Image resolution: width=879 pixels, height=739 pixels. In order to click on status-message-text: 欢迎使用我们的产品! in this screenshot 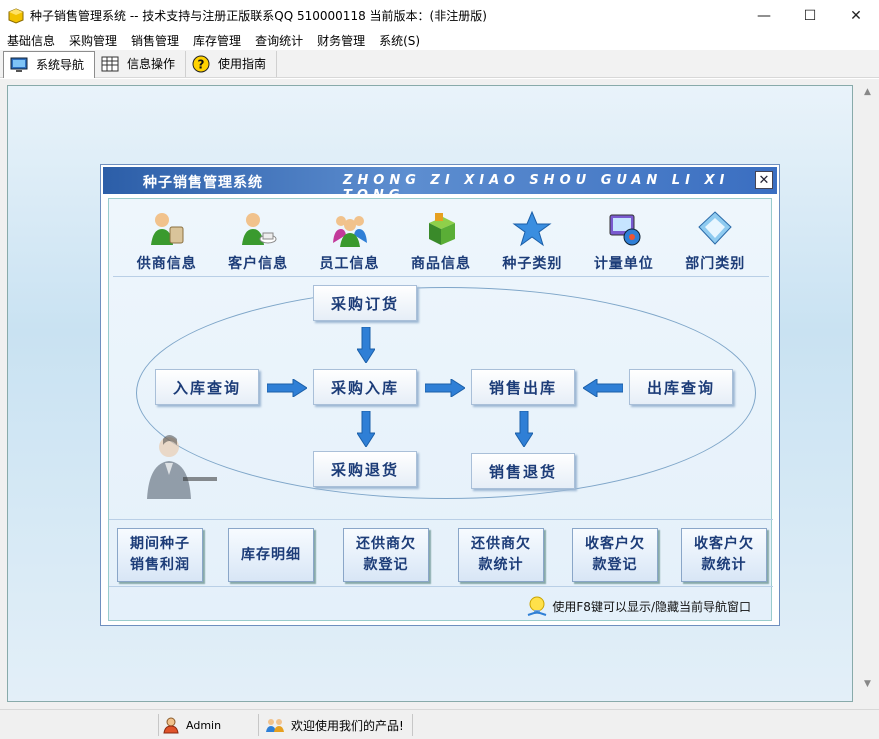, I will do `click(347, 725)`.